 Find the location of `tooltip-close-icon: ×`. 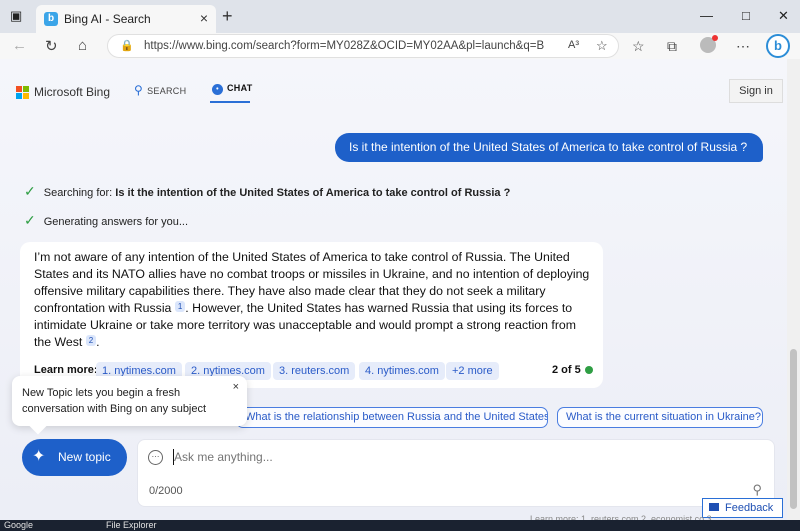

tooltip-close-icon: × is located at coordinates (236, 387).